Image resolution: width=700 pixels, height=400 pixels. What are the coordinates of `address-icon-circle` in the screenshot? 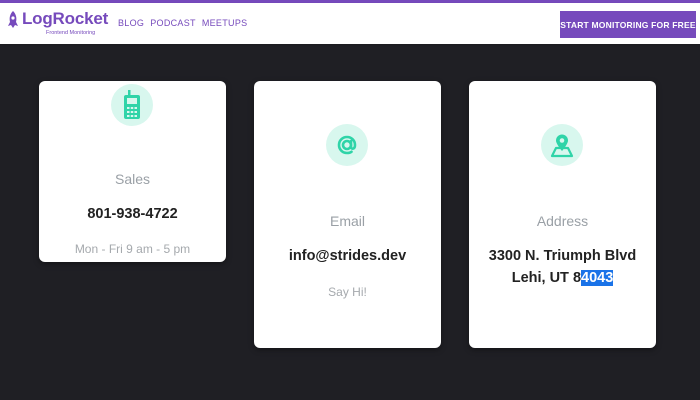 It's located at (562, 145).